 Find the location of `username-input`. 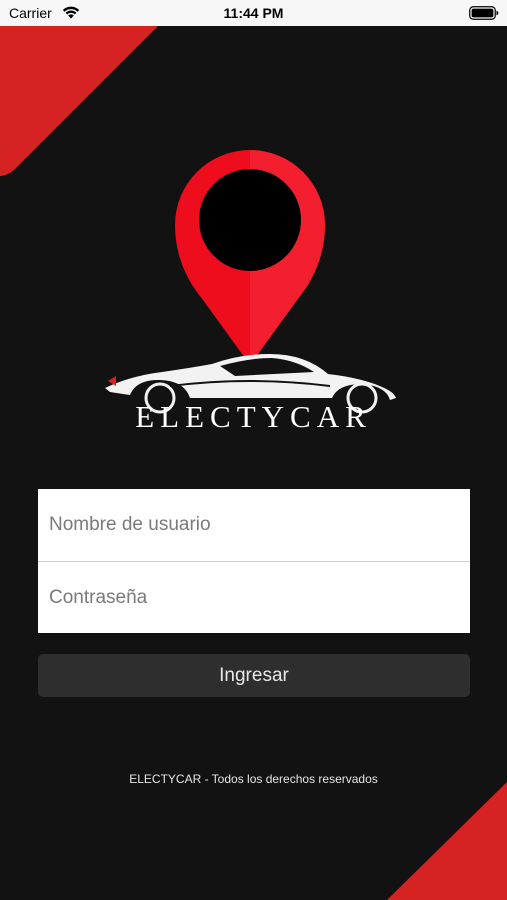

username-input is located at coordinates (254, 524).